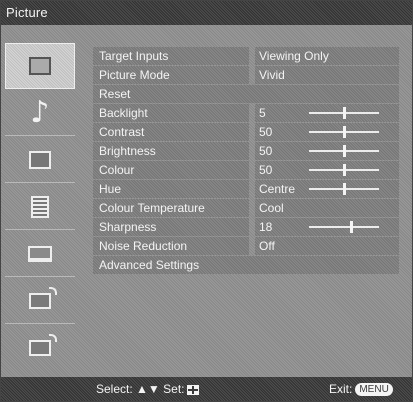 Image resolution: width=413 pixels, height=402 pixels. I want to click on value-text: 5, so click(262, 113).